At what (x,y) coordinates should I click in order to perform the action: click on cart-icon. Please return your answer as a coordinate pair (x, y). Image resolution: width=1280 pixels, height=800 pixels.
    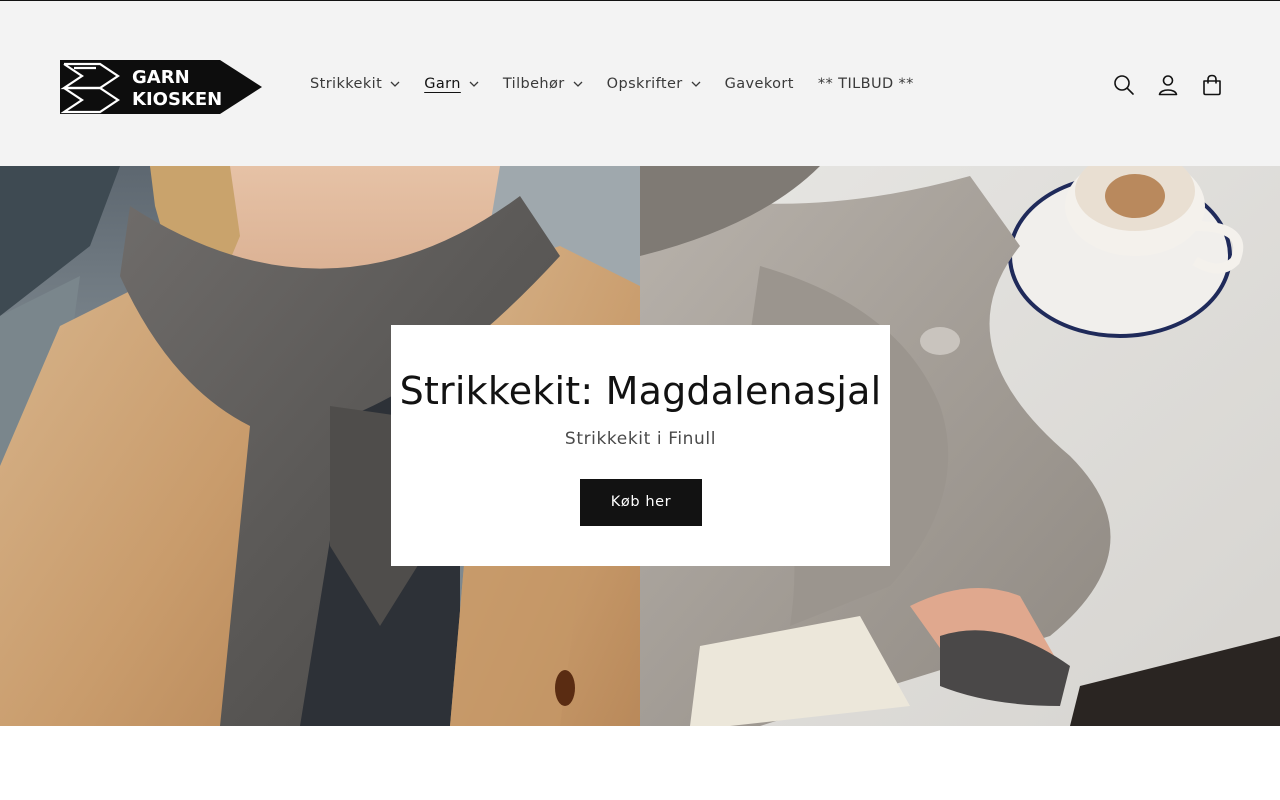
    Looking at the image, I should click on (1212, 85).